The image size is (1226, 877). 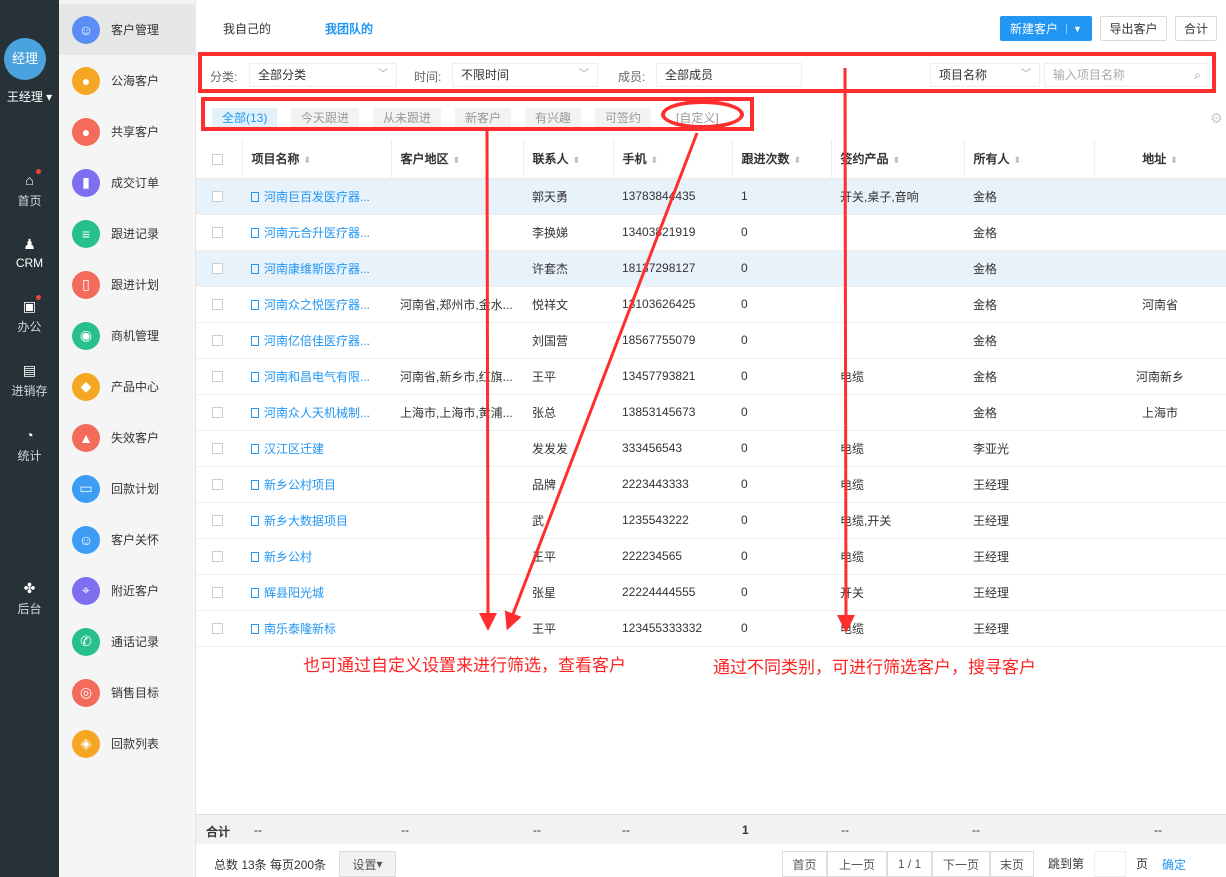 I want to click on sidebar-item-call-records: ✆ 通话记录, so click(x=127, y=641).